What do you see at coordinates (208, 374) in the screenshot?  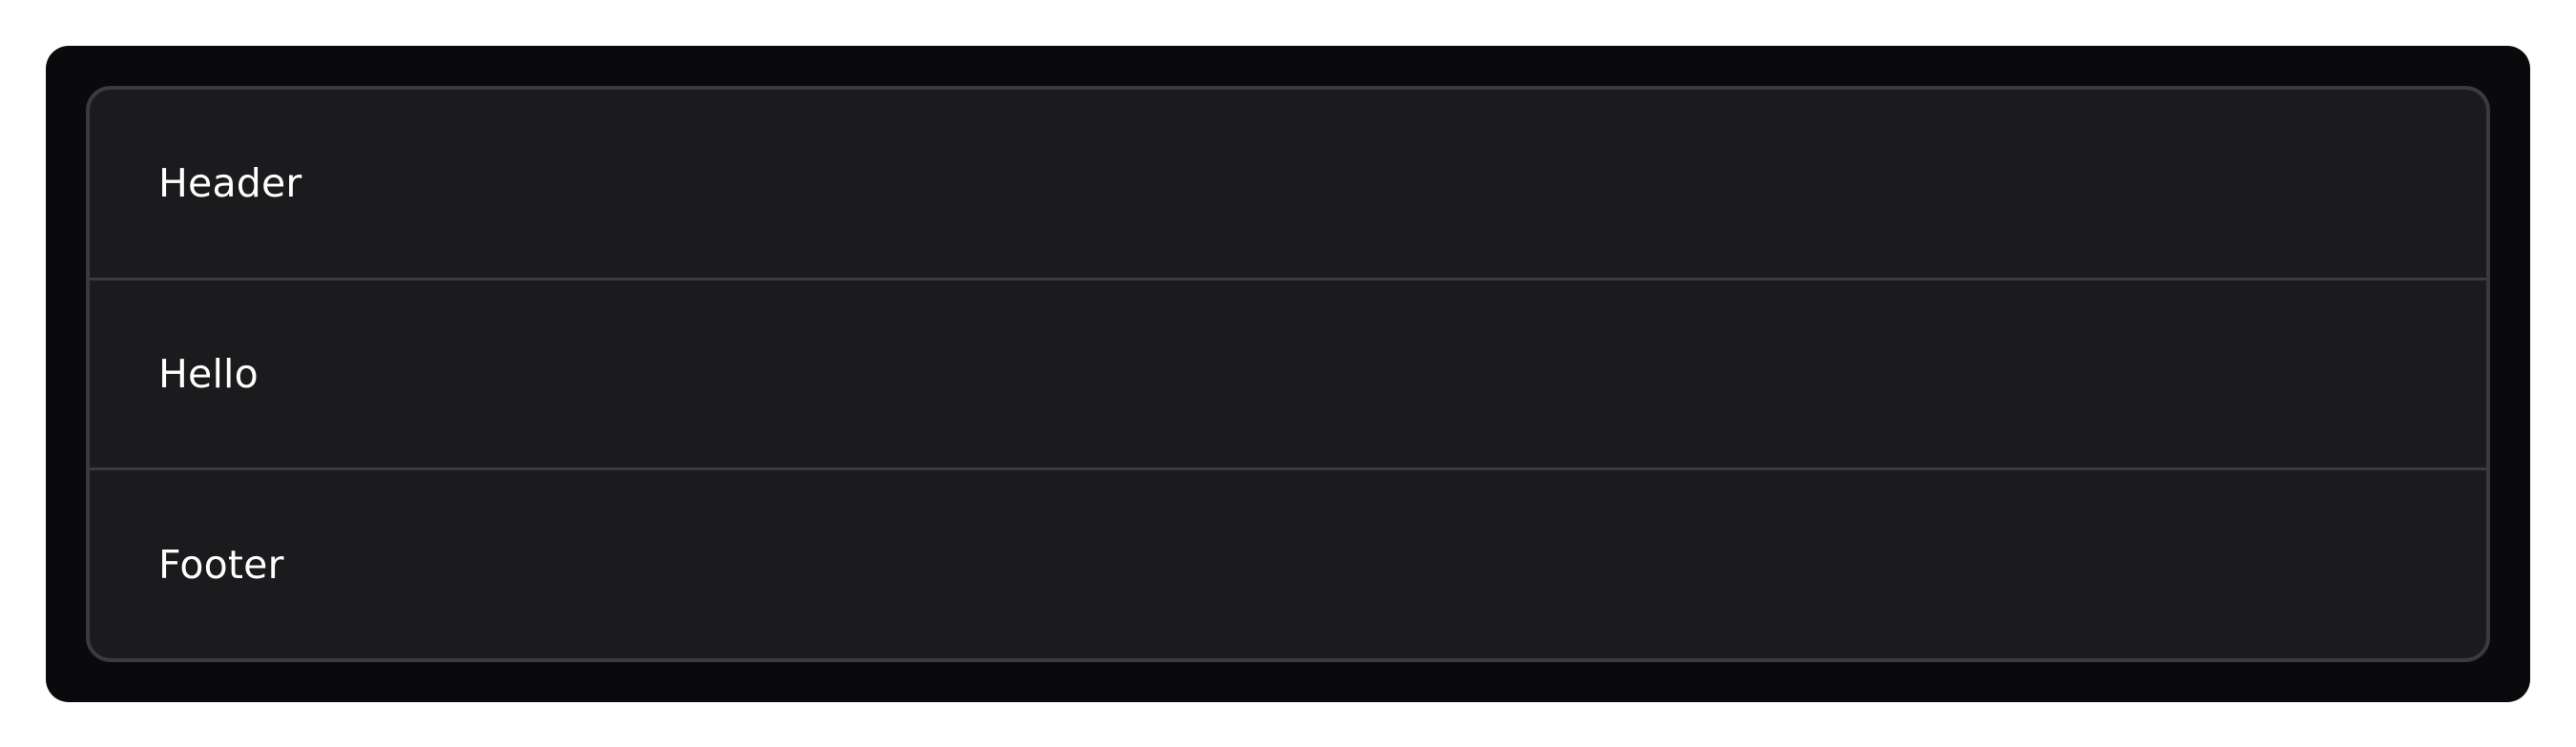 I see `card-body-text: Hello` at bounding box center [208, 374].